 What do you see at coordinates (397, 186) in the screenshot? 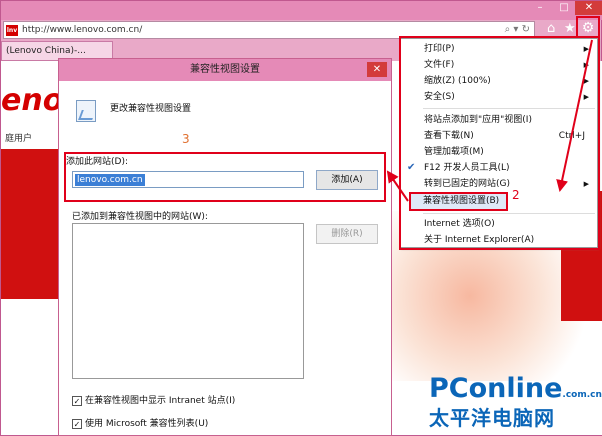
I see `arrow-menu-to-dialog` at bounding box center [397, 186].